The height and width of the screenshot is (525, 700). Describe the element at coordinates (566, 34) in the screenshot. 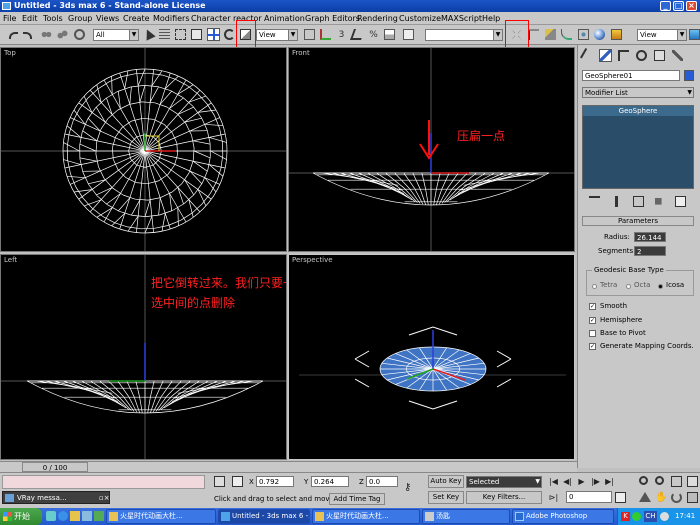

I see `curve-editor-icon` at that location.